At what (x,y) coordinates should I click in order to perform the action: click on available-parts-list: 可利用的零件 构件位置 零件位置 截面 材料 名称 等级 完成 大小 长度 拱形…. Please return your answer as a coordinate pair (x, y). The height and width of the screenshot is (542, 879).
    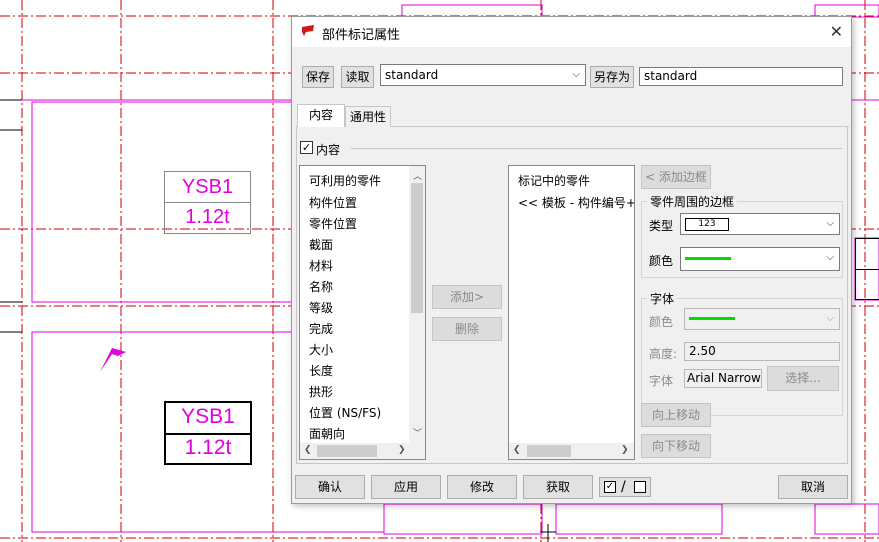
    Looking at the image, I should click on (362, 312).